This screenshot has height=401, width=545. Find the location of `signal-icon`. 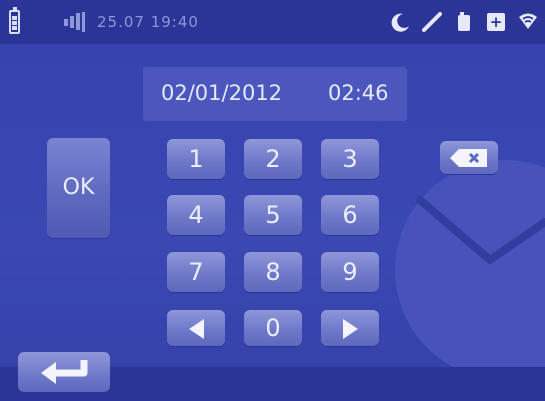

signal-icon is located at coordinates (74, 22).